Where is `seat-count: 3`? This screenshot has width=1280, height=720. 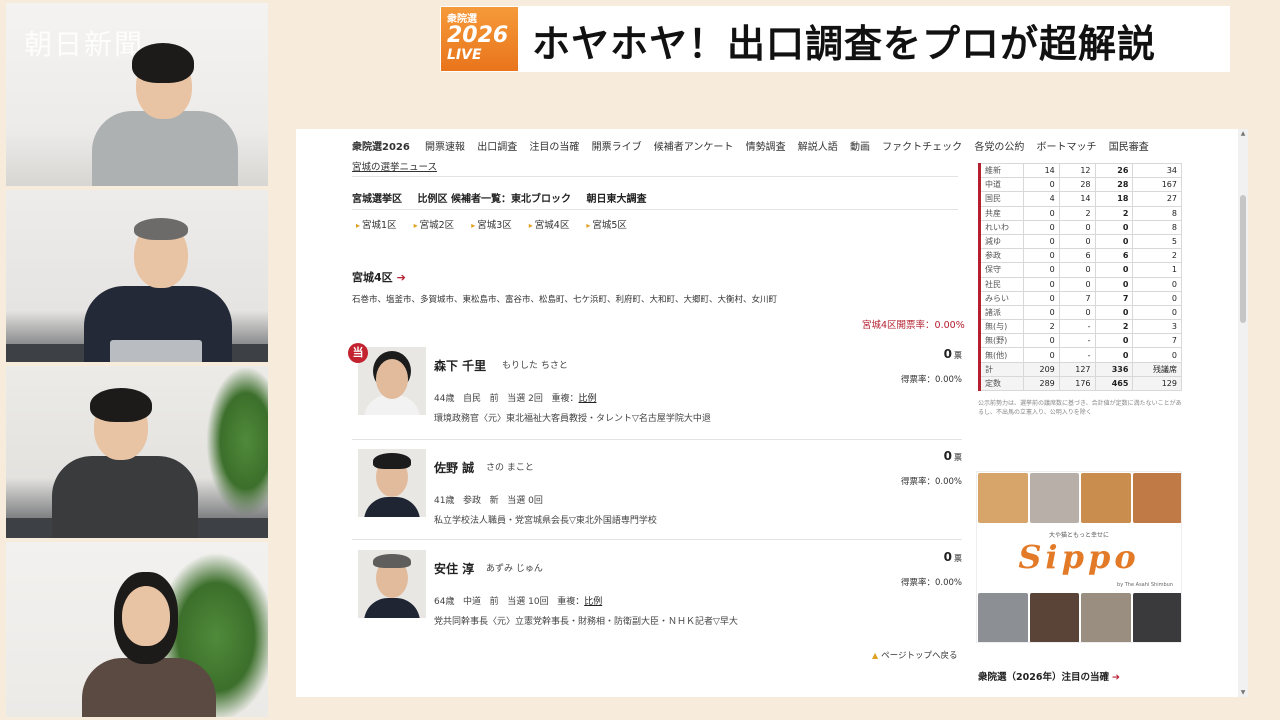 seat-count: 3 is located at coordinates (1157, 327).